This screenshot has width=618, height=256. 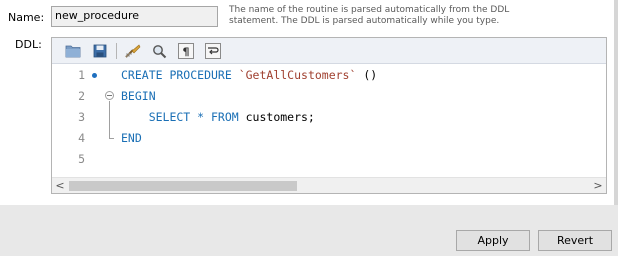 What do you see at coordinates (297, 75) in the screenshot?
I see `identifier-token: `GetAllCustomers`` at bounding box center [297, 75].